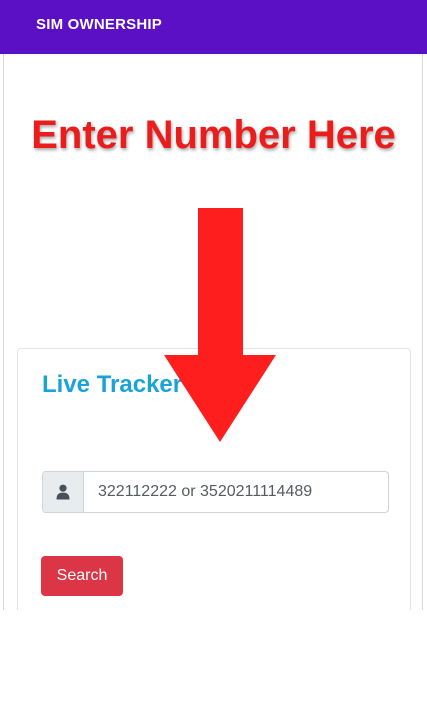 This screenshot has width=427, height=717. What do you see at coordinates (99, 24) in the screenshot?
I see `app-title: SIM OWNERSHIP` at bounding box center [99, 24].